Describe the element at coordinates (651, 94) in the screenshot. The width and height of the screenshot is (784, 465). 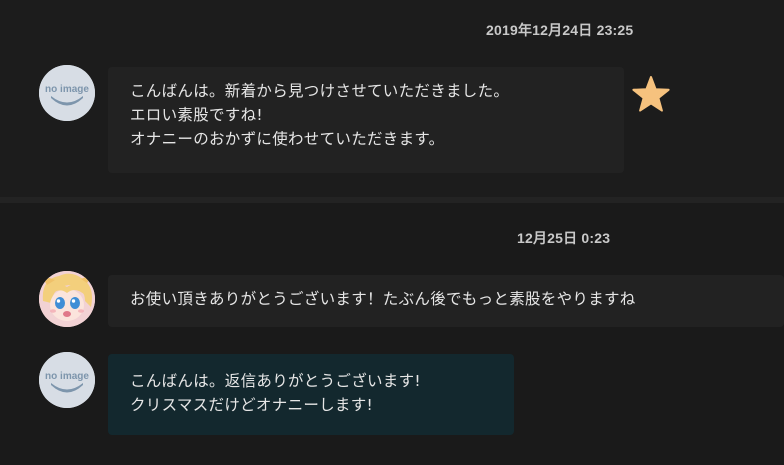
I see `star-icon` at that location.